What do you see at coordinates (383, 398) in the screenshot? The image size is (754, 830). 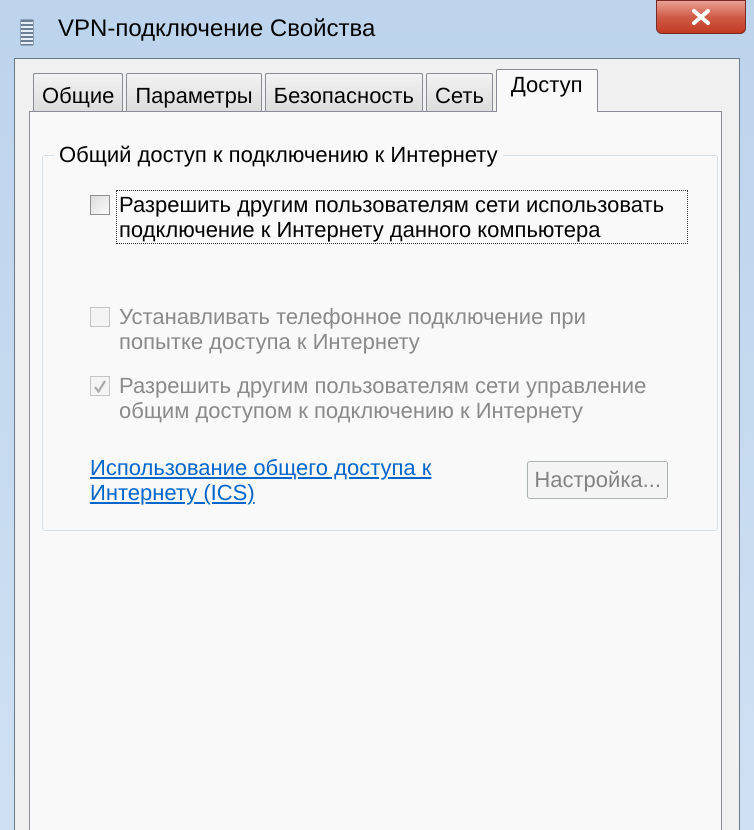 I see `checkbox-label: Разрешить другим пользователям сети управление общим доступом к подключению к Интернету` at bounding box center [383, 398].